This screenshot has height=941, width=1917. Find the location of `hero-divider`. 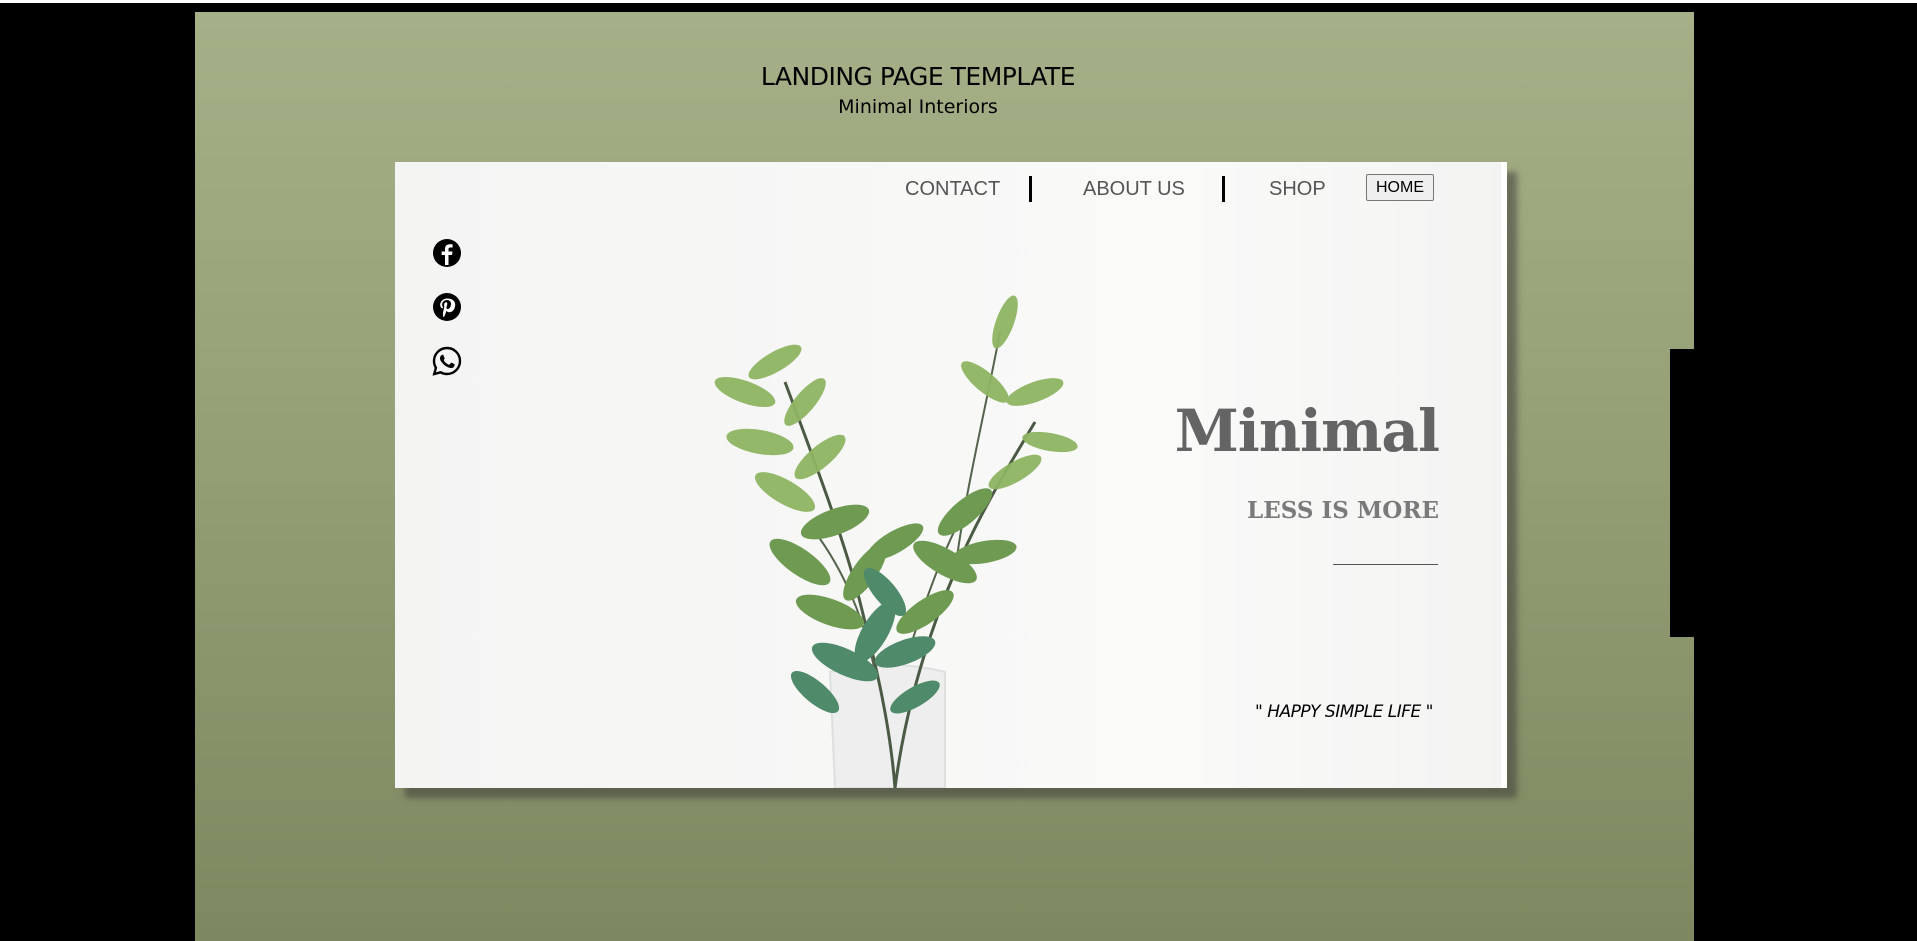

hero-divider is located at coordinates (1385, 564).